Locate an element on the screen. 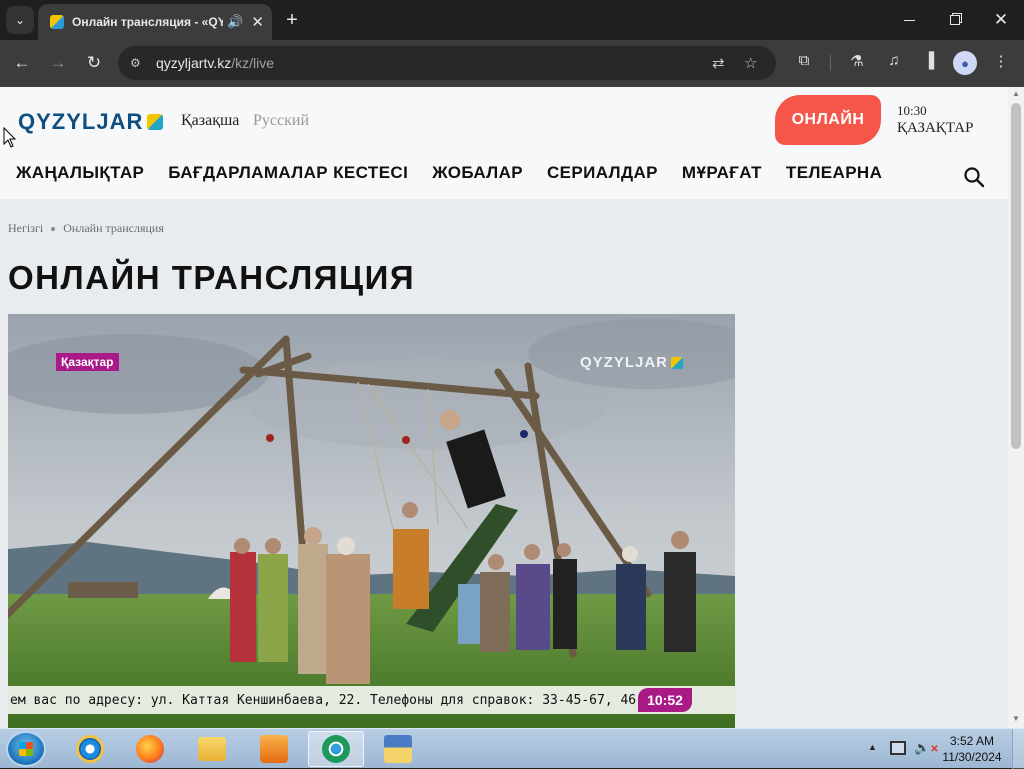 The width and height of the screenshot is (1024, 769). media-player-icon is located at coordinates (274, 749).